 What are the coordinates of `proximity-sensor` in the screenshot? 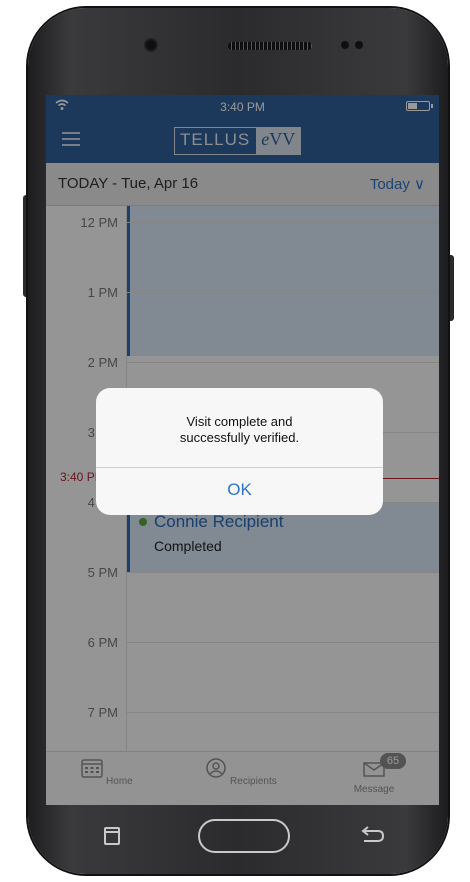 It's located at (345, 45).